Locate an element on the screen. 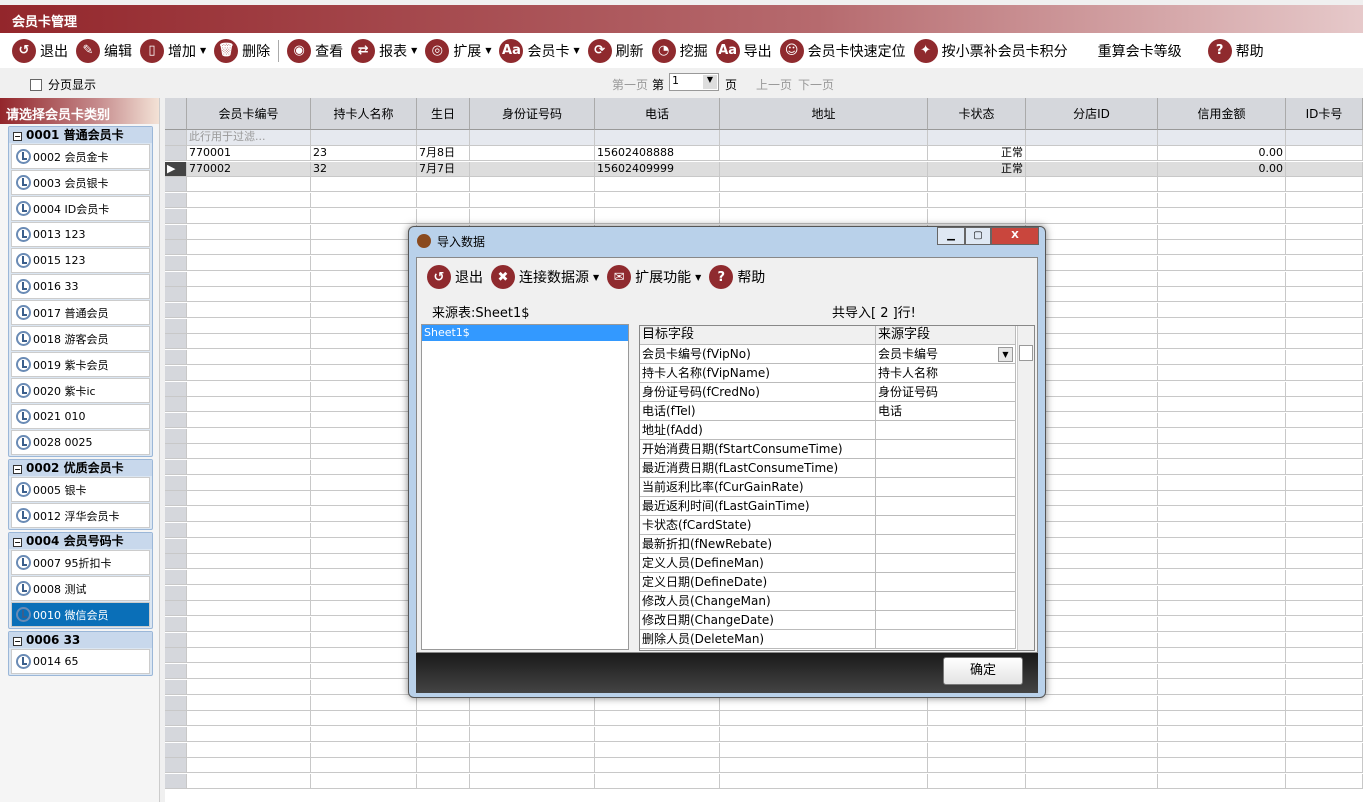 This screenshot has width=1363, height=802. target-field-cell: 修改日期(ChangeDate) is located at coordinates (758, 620).